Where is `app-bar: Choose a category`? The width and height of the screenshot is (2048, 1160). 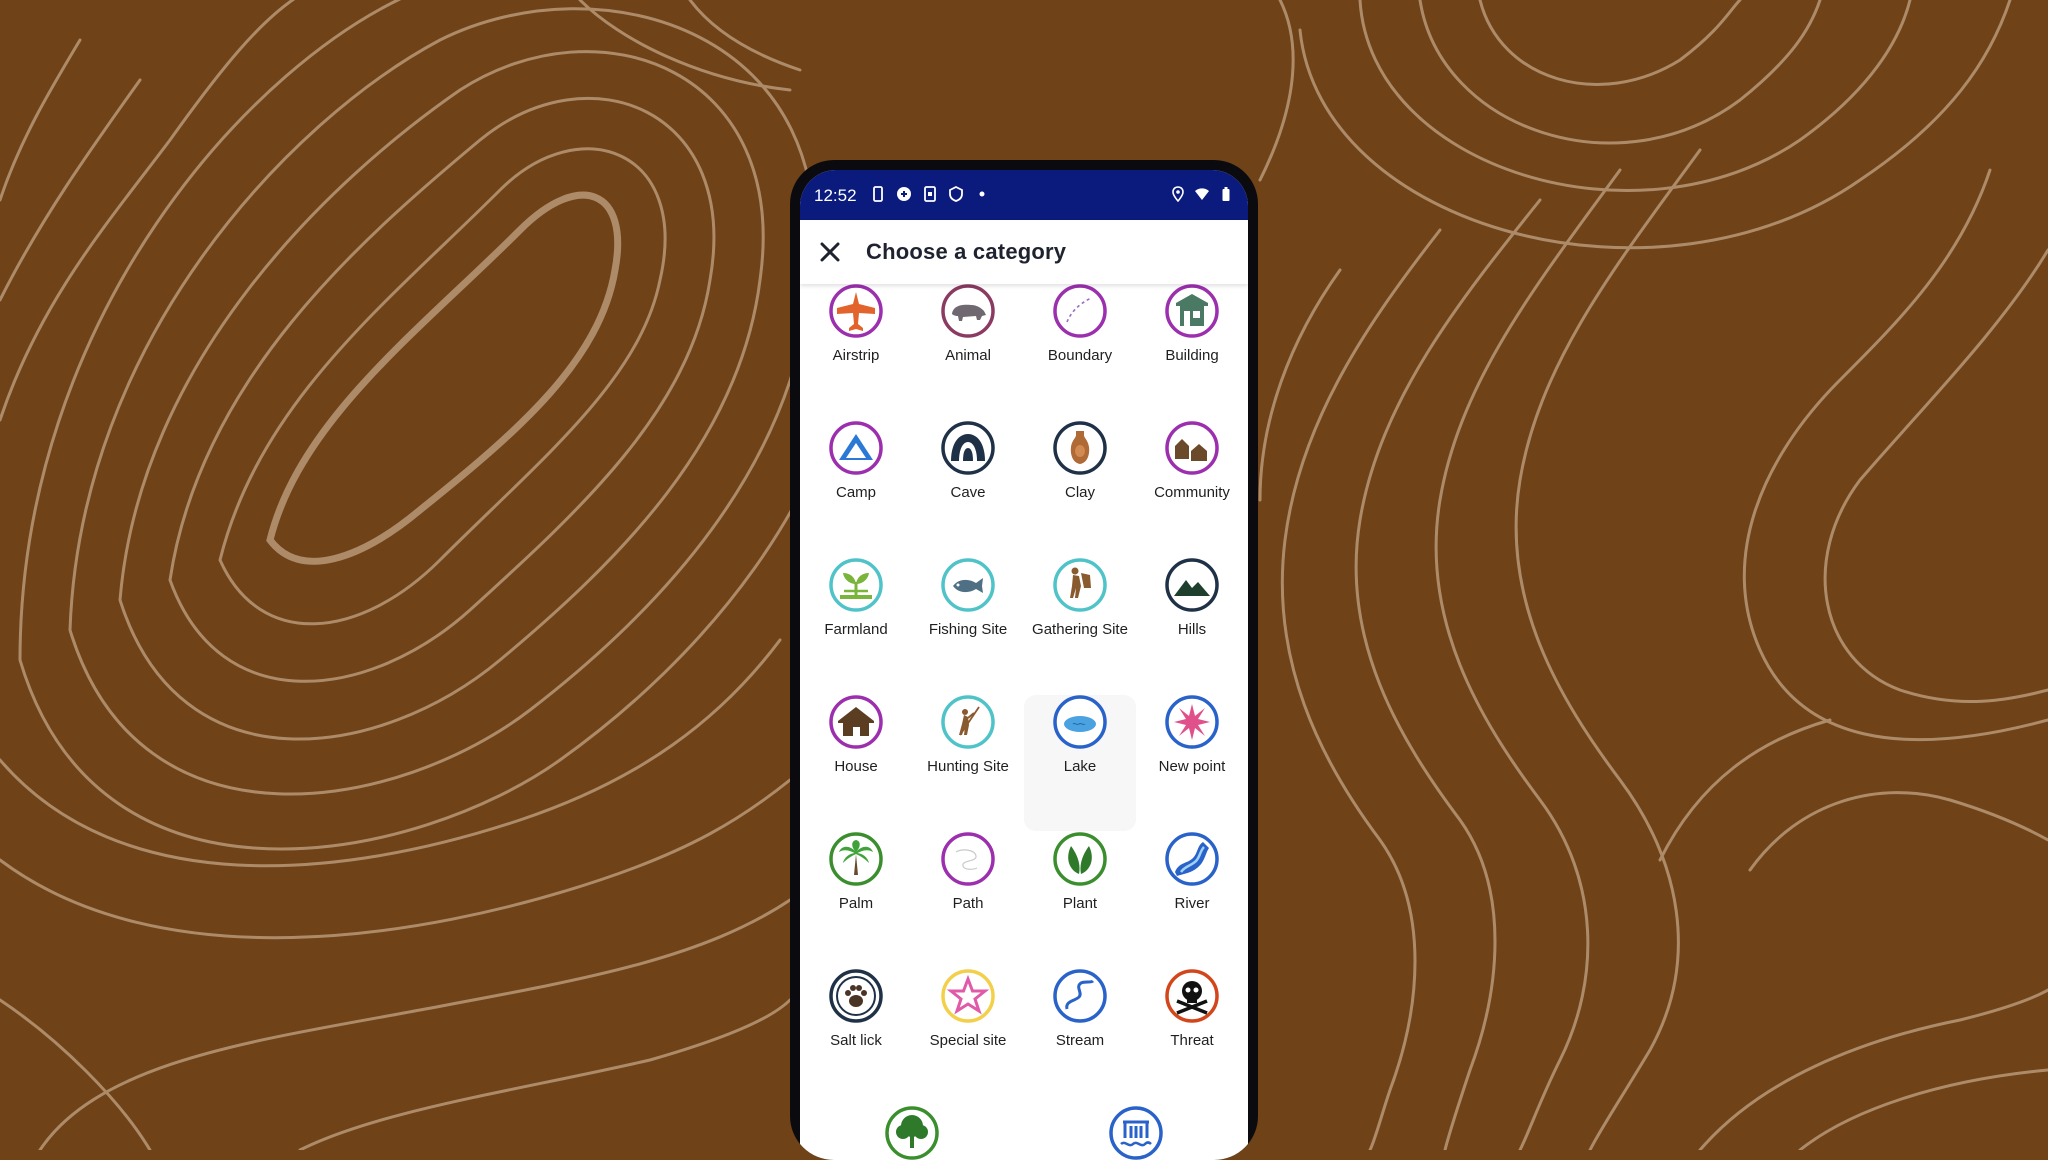 app-bar: Choose a category is located at coordinates (1024, 252).